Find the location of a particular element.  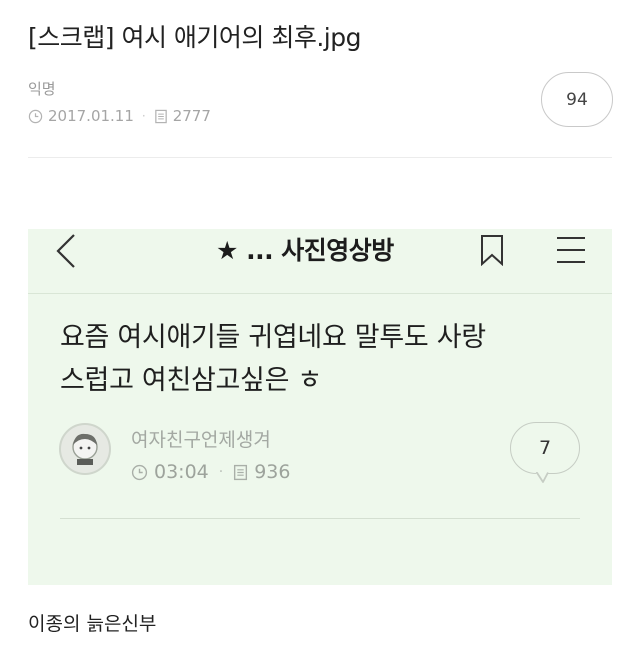

embedded-body-line: 스럽고 여친삼고싶은 ㅎ is located at coordinates (191, 380).